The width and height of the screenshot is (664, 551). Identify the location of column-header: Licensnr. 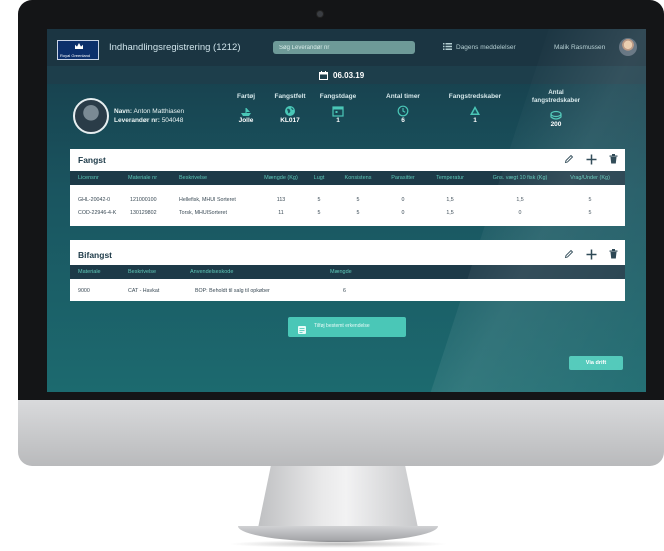
(88, 178).